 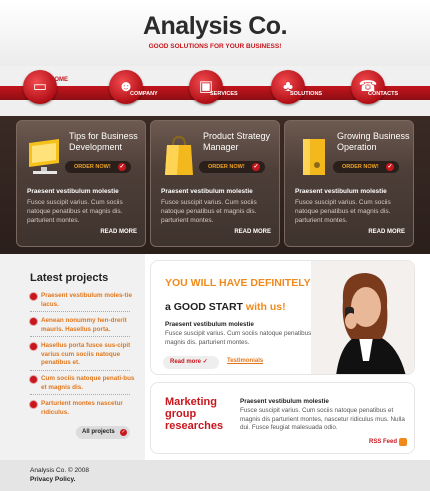 I want to click on read-more-label: Read more, so click(x=186, y=362).